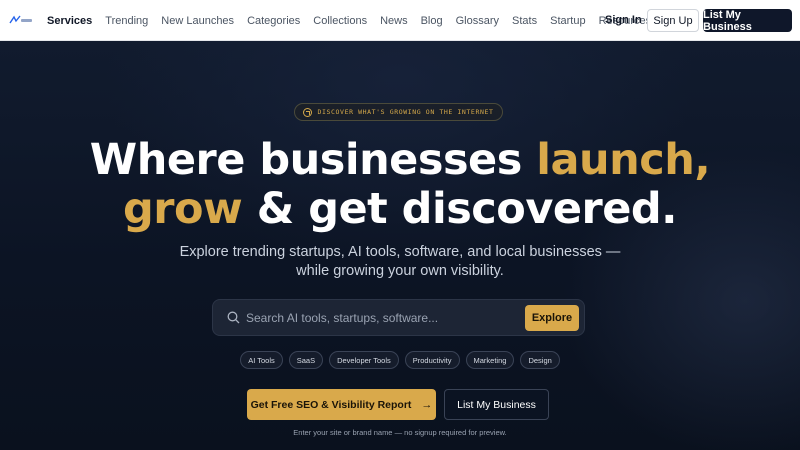 The image size is (800, 450). Describe the element at coordinates (524, 21) in the screenshot. I see `nav-link-stats: Stats` at that location.